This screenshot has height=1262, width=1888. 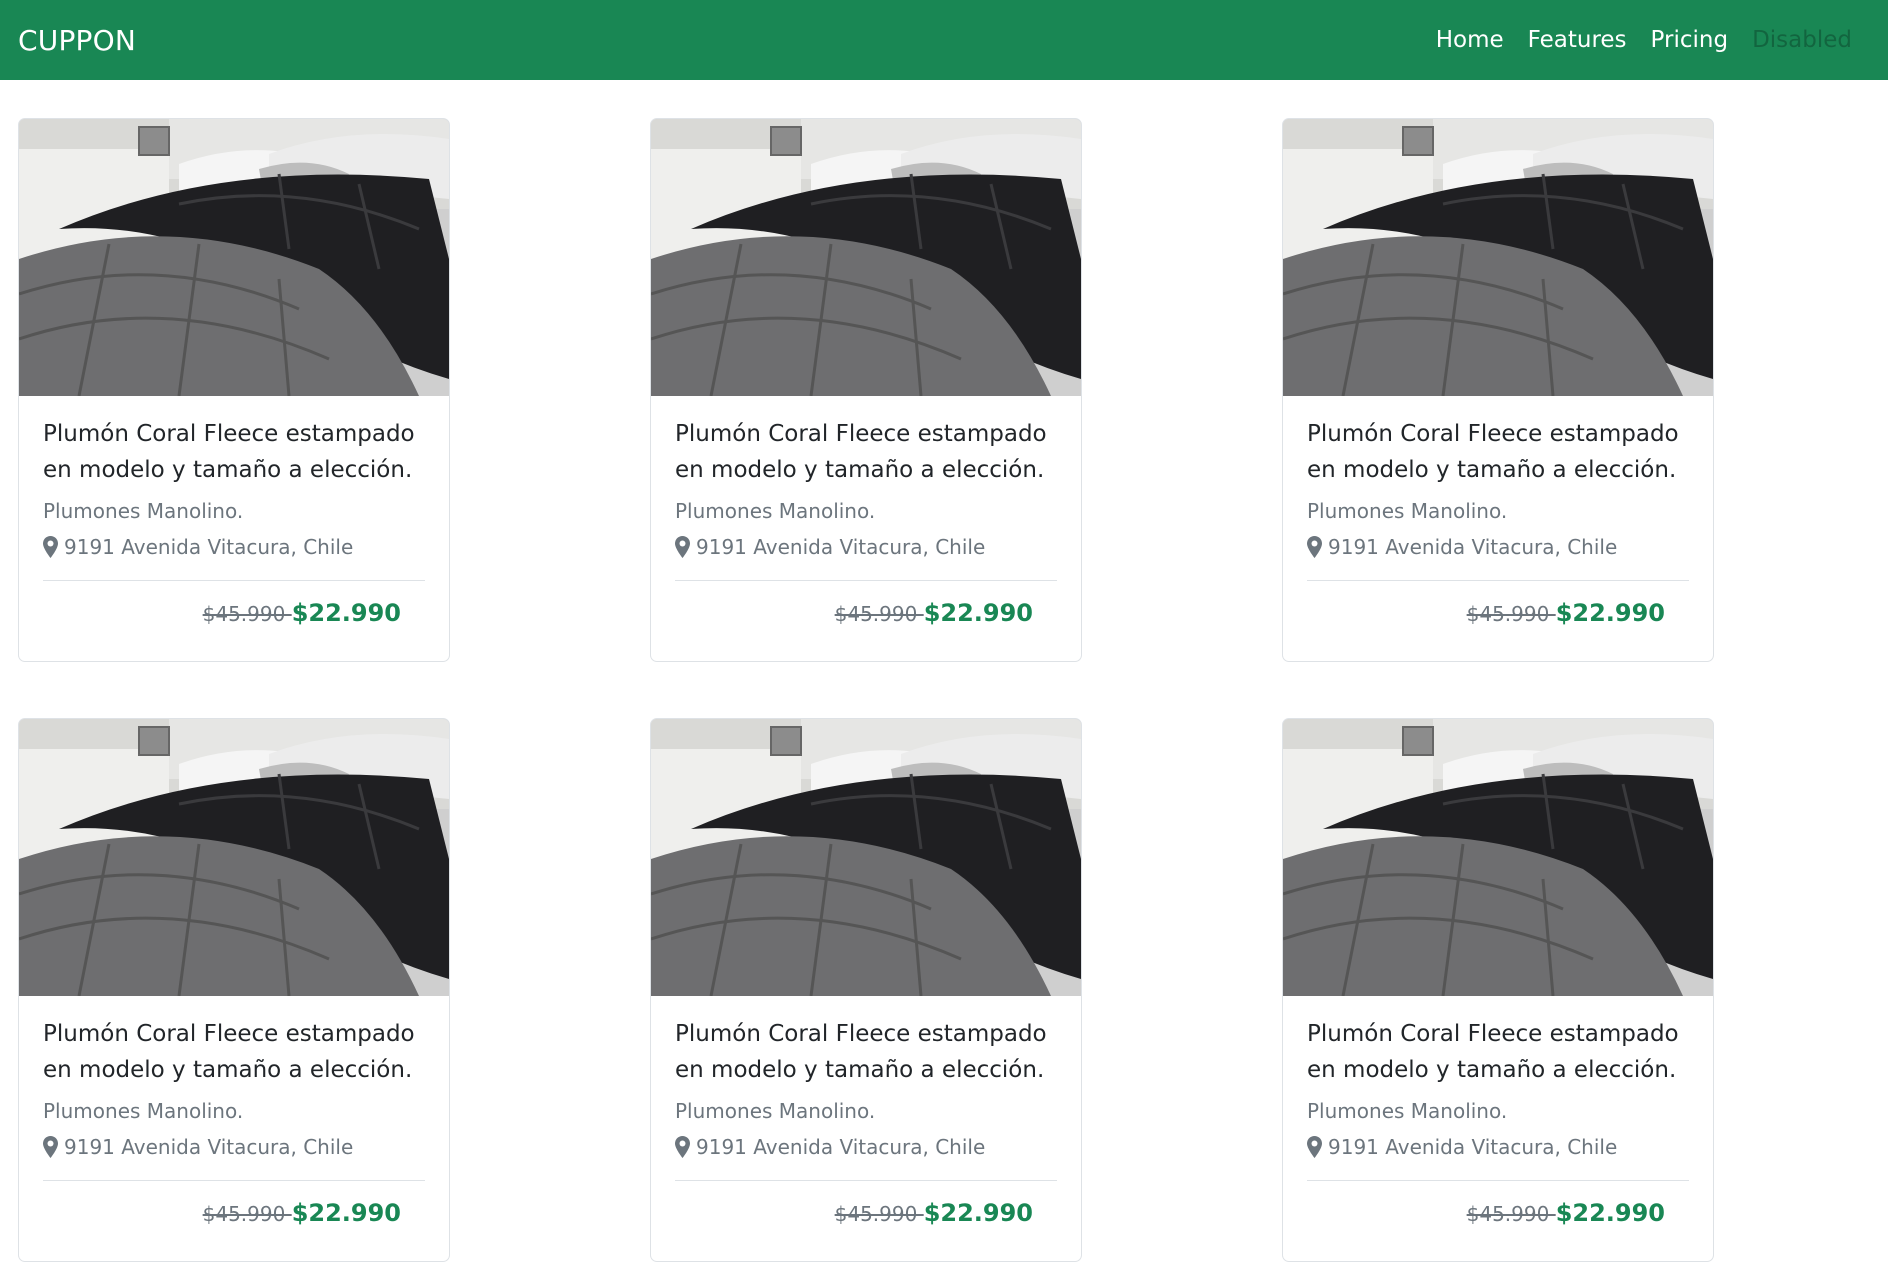 What do you see at coordinates (1577, 40) in the screenshot?
I see `nav-link-features: Features` at bounding box center [1577, 40].